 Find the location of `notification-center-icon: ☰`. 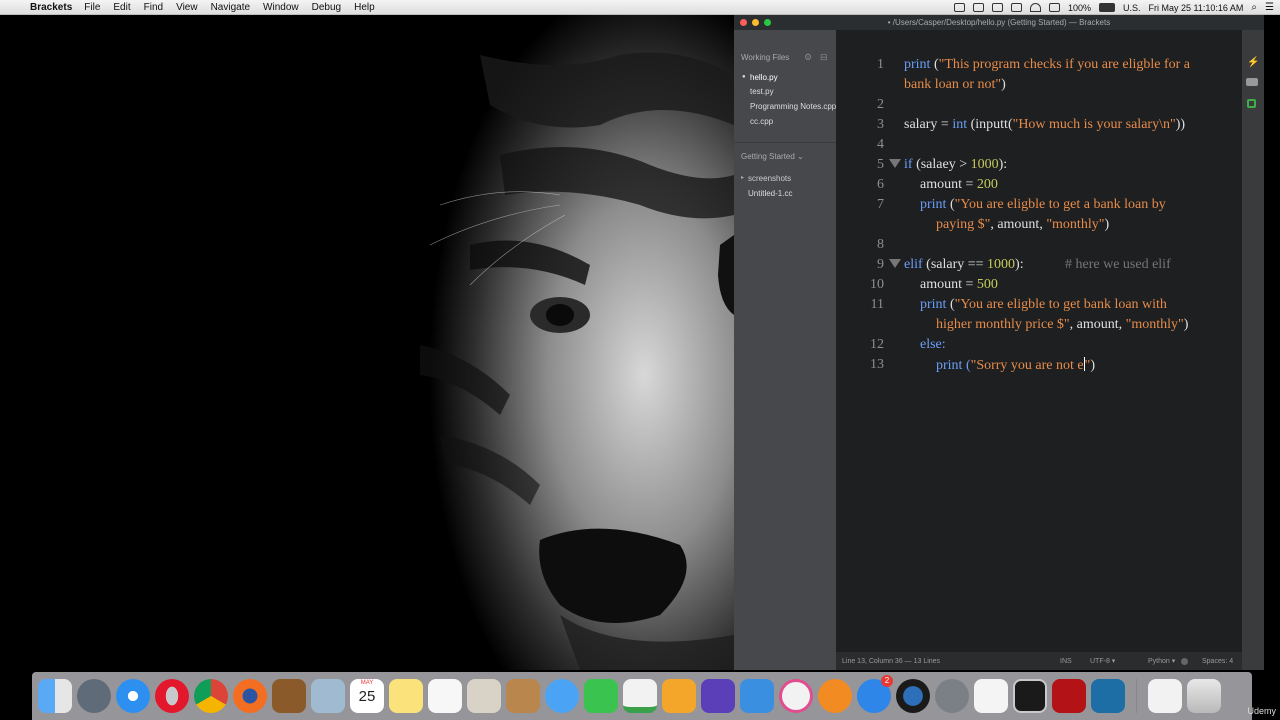

notification-center-icon: ☰ is located at coordinates (1269, 7).